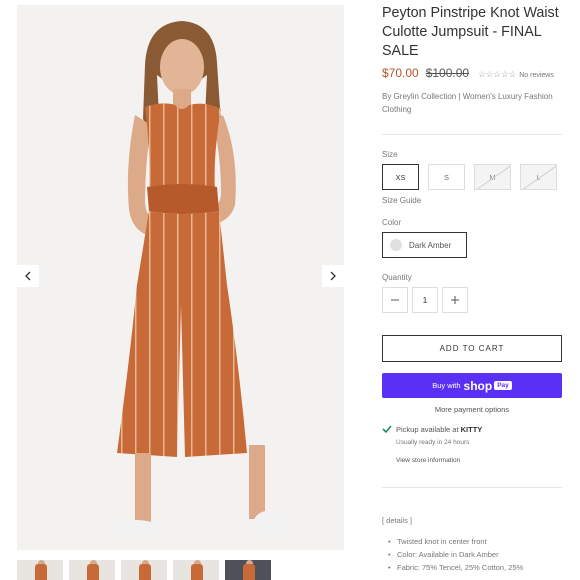 The height and width of the screenshot is (580, 580). I want to click on pickup-location: KITTY, so click(471, 429).